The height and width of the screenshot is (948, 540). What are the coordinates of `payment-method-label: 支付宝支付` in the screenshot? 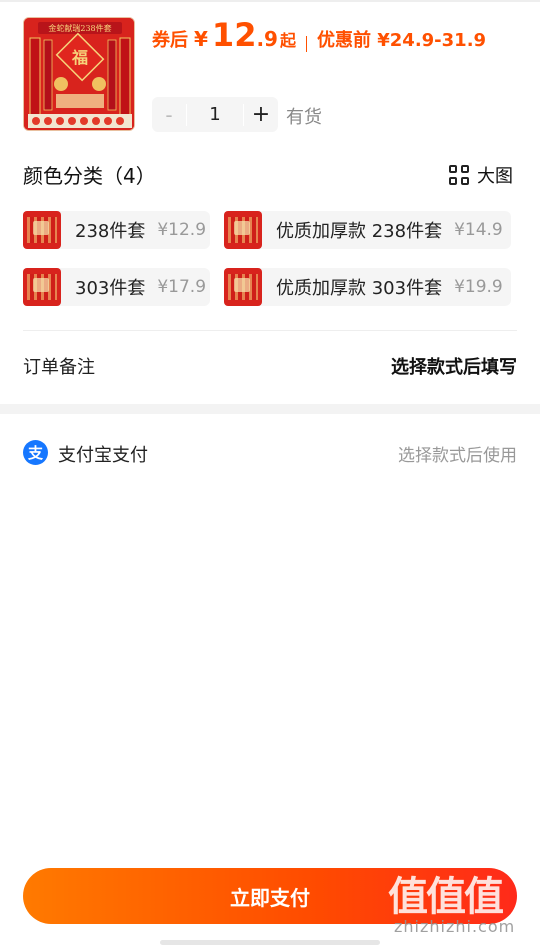 It's located at (103, 454).